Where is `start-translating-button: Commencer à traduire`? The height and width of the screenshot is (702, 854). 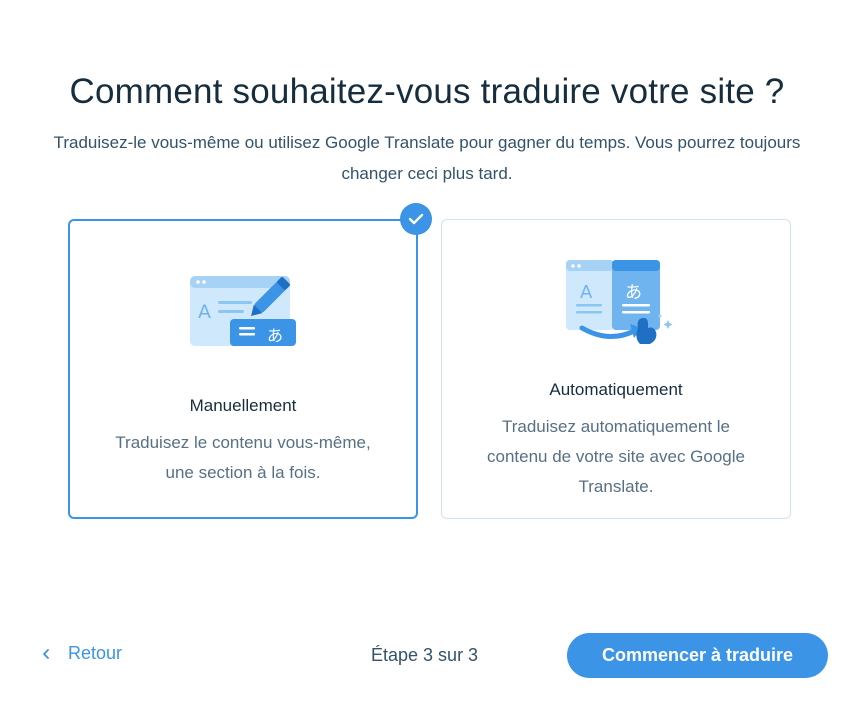 start-translating-button: Commencer à traduire is located at coordinates (697, 655).